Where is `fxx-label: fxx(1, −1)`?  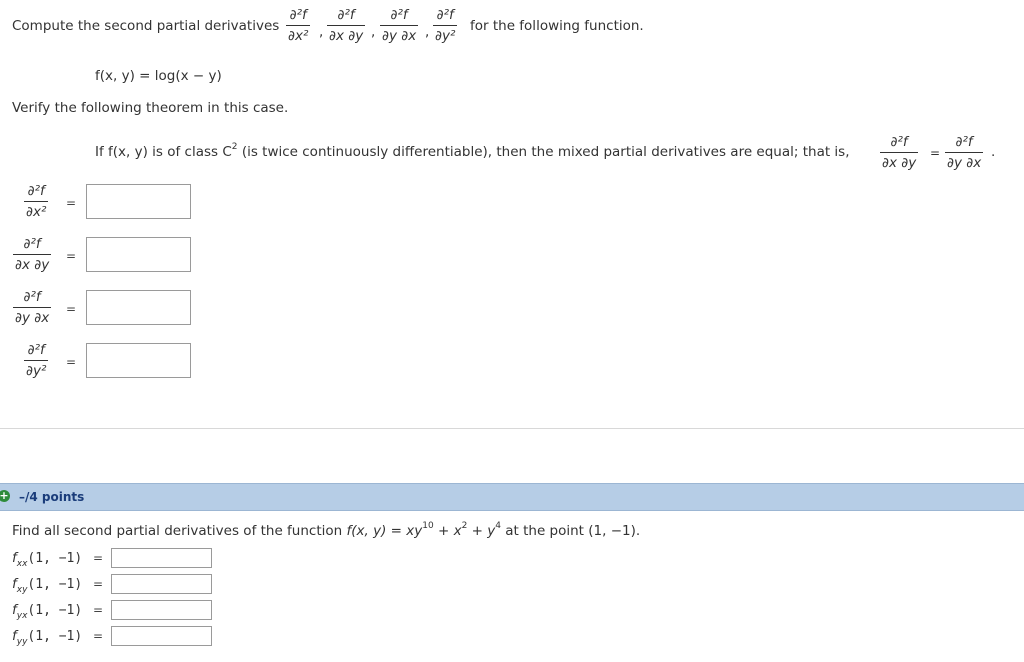 fxx-label: fxx(1, −1) is located at coordinates (47, 559).